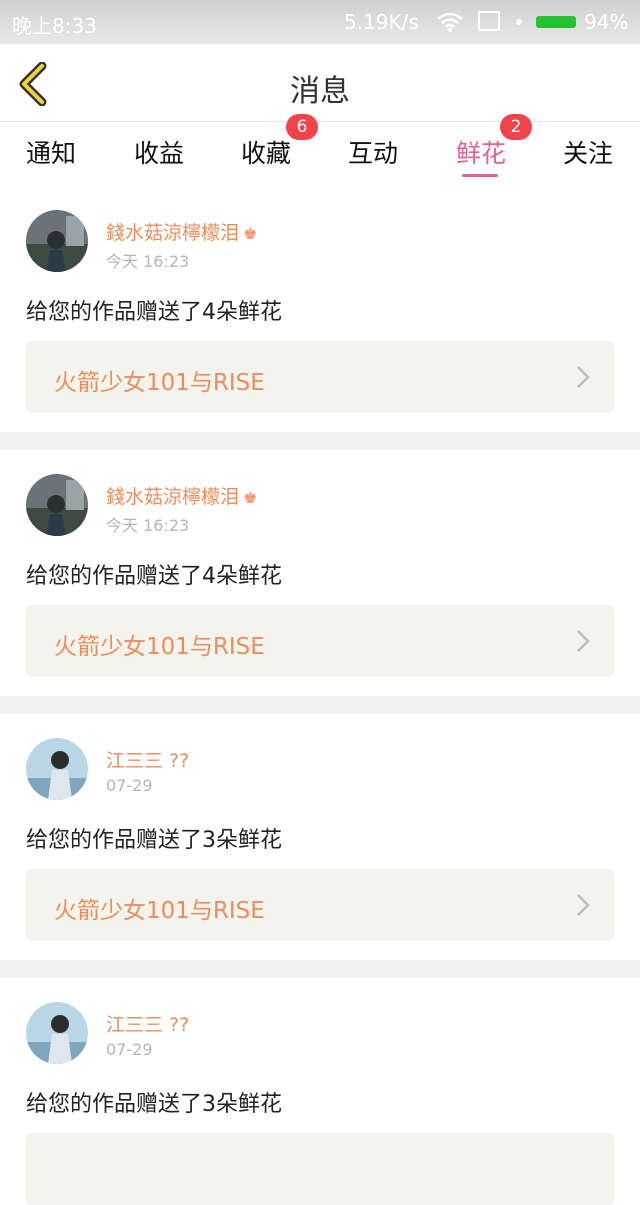 The width and height of the screenshot is (640, 1205). What do you see at coordinates (489, 21) in the screenshot?
I see `sim-icon` at bounding box center [489, 21].